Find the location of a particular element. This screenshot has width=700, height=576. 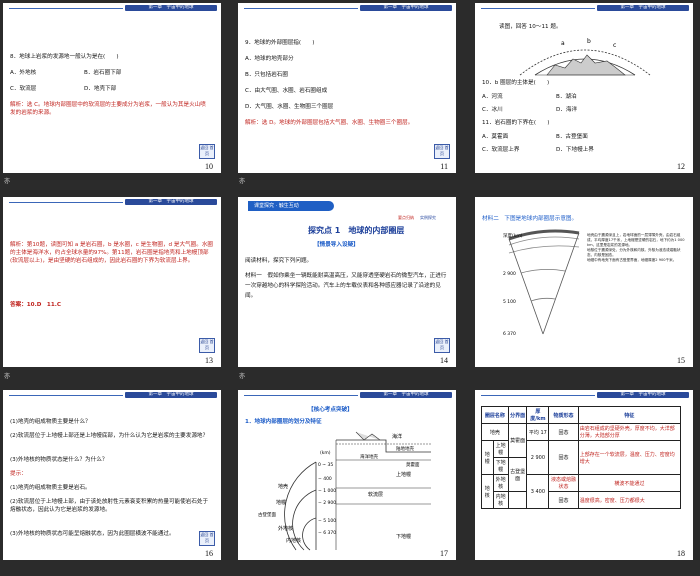

cell-boundary is located at coordinates (517, 500).